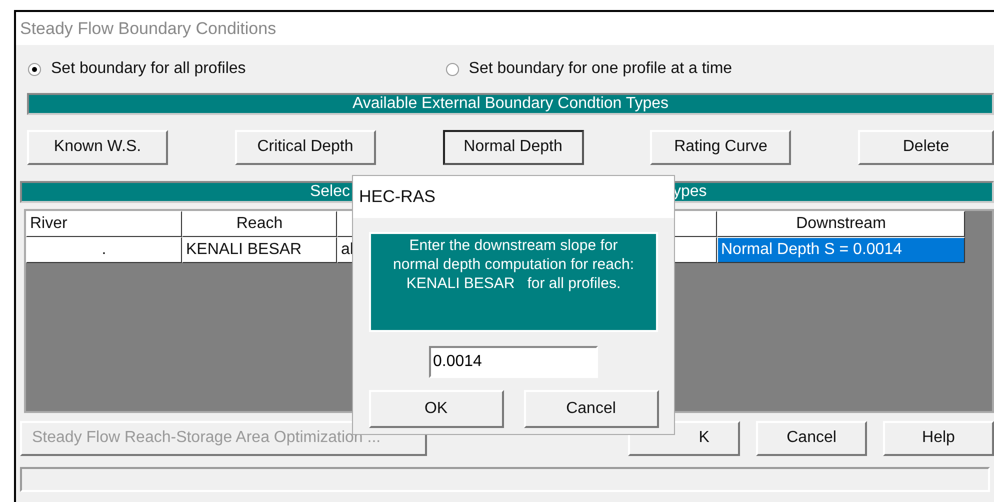 Image resolution: width=994 pixels, height=502 pixels. Describe the element at coordinates (329, 192) in the screenshot. I see `section-header-text: Selec` at that location.